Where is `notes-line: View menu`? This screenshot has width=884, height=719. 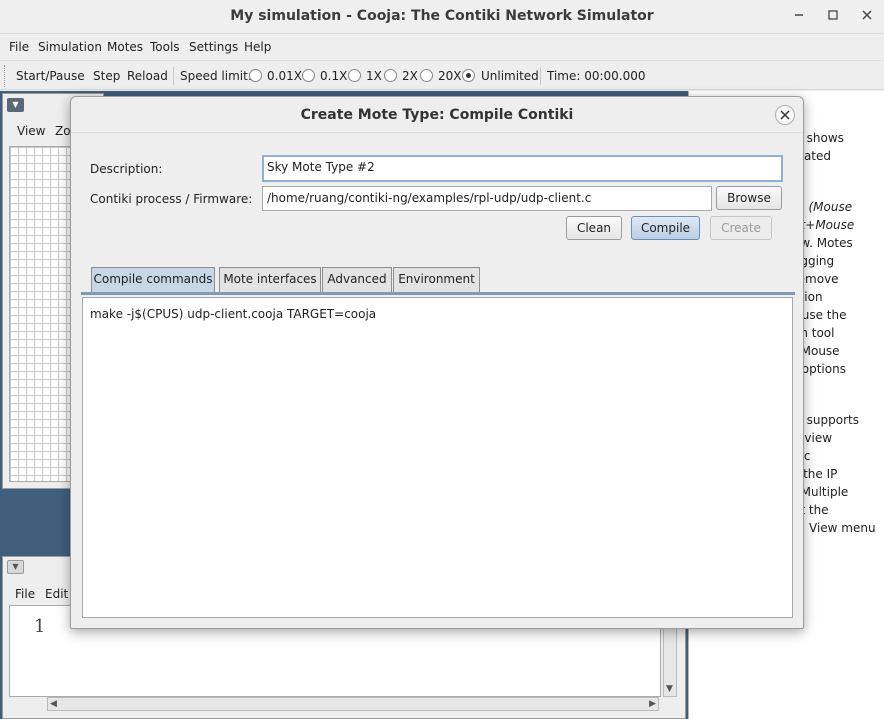
notes-line: View menu is located at coordinates (842, 528).